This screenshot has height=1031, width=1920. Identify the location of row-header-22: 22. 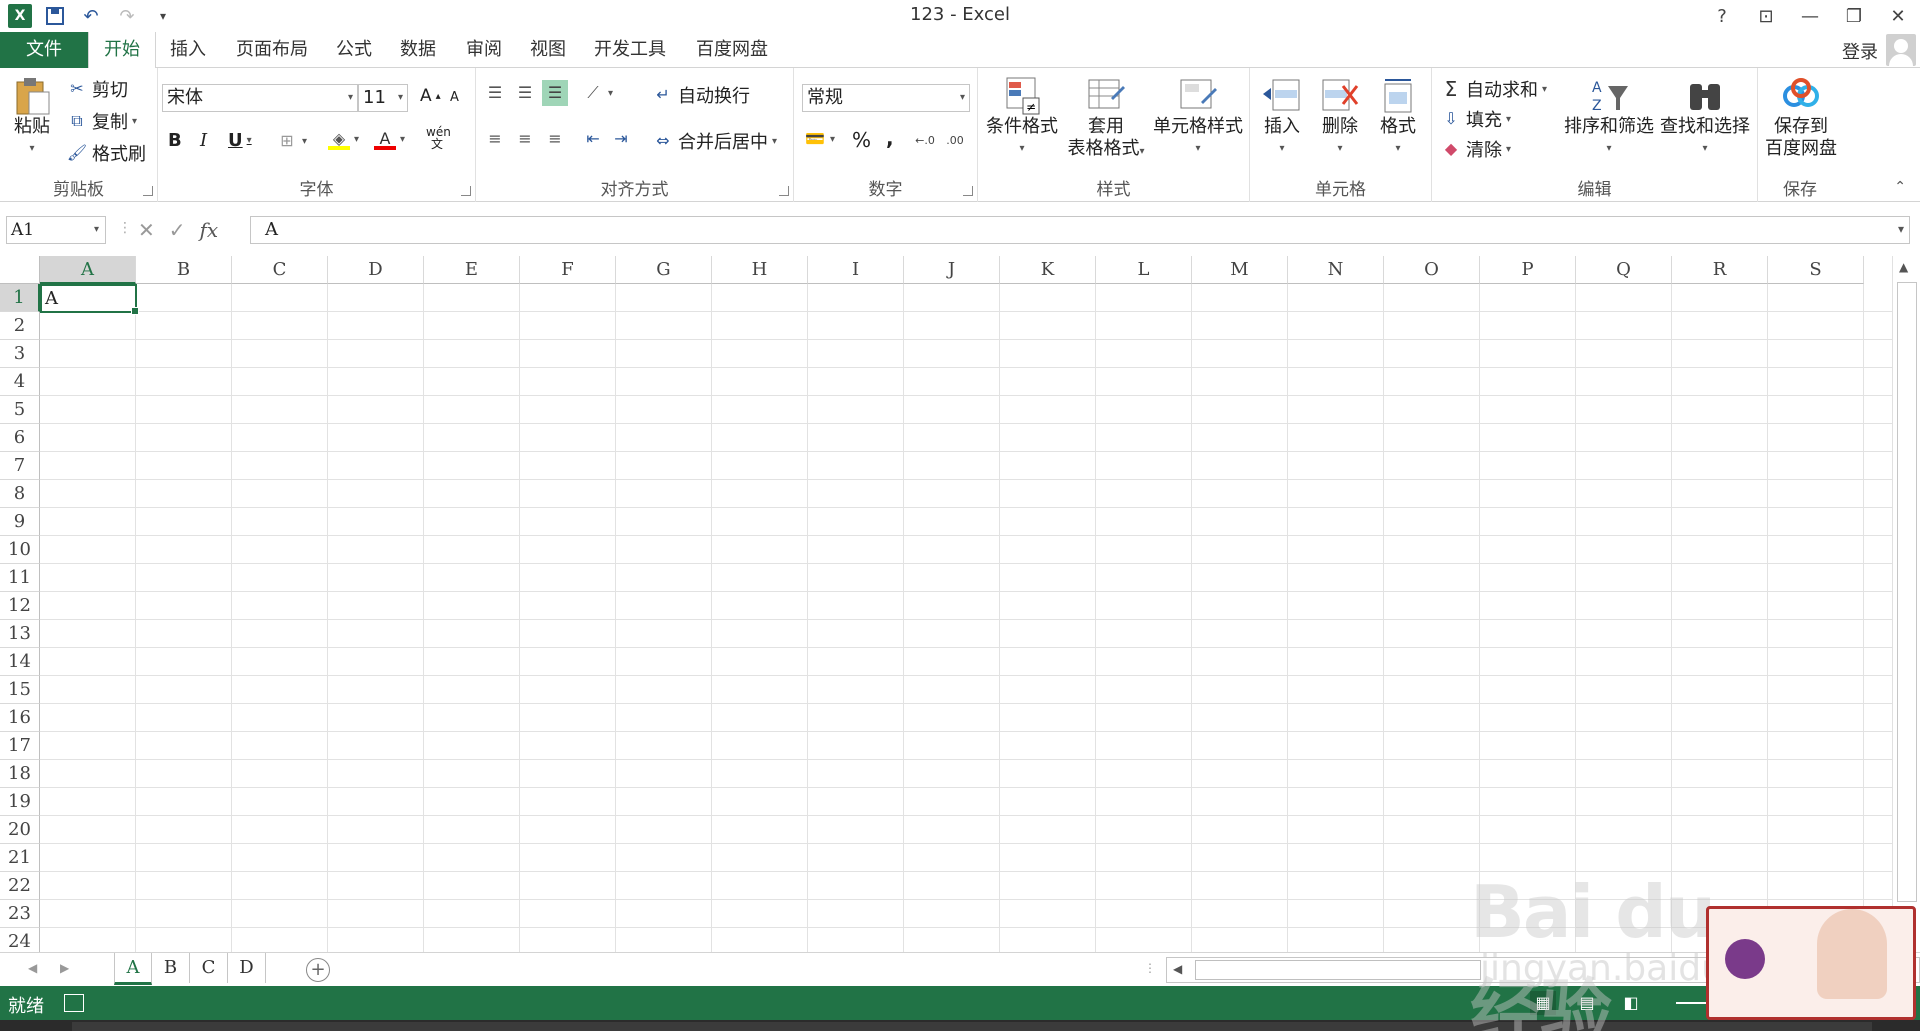
(20, 886).